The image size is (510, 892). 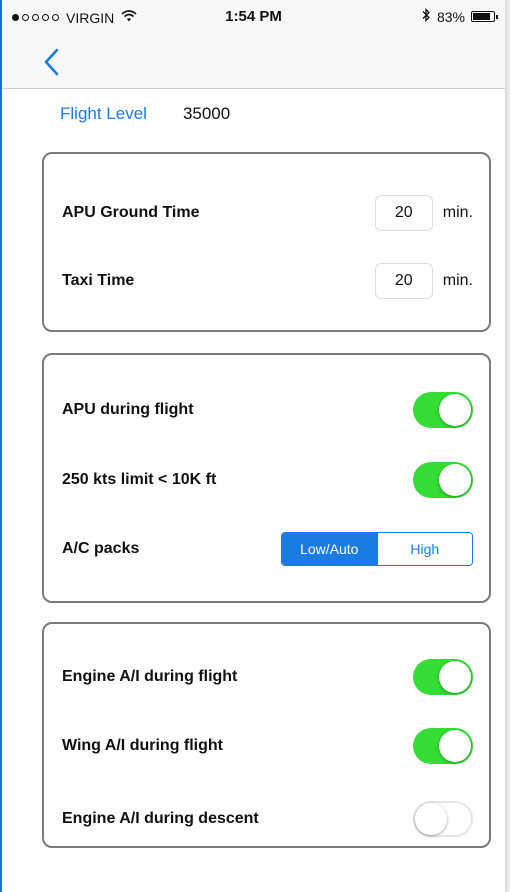 What do you see at coordinates (206, 113) in the screenshot?
I see `flight-level-value: 35000` at bounding box center [206, 113].